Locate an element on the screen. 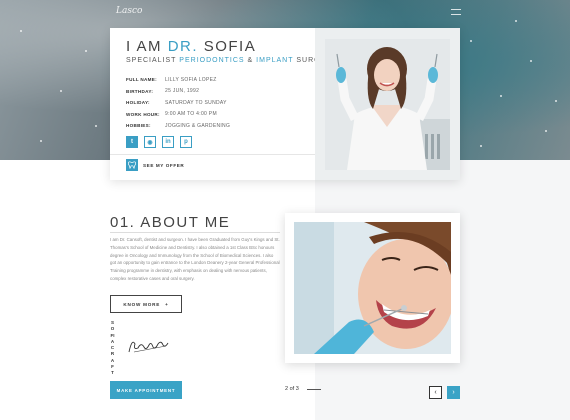 This screenshot has width=570, height=420. info-label: HOBBIES: is located at coordinates (138, 126).